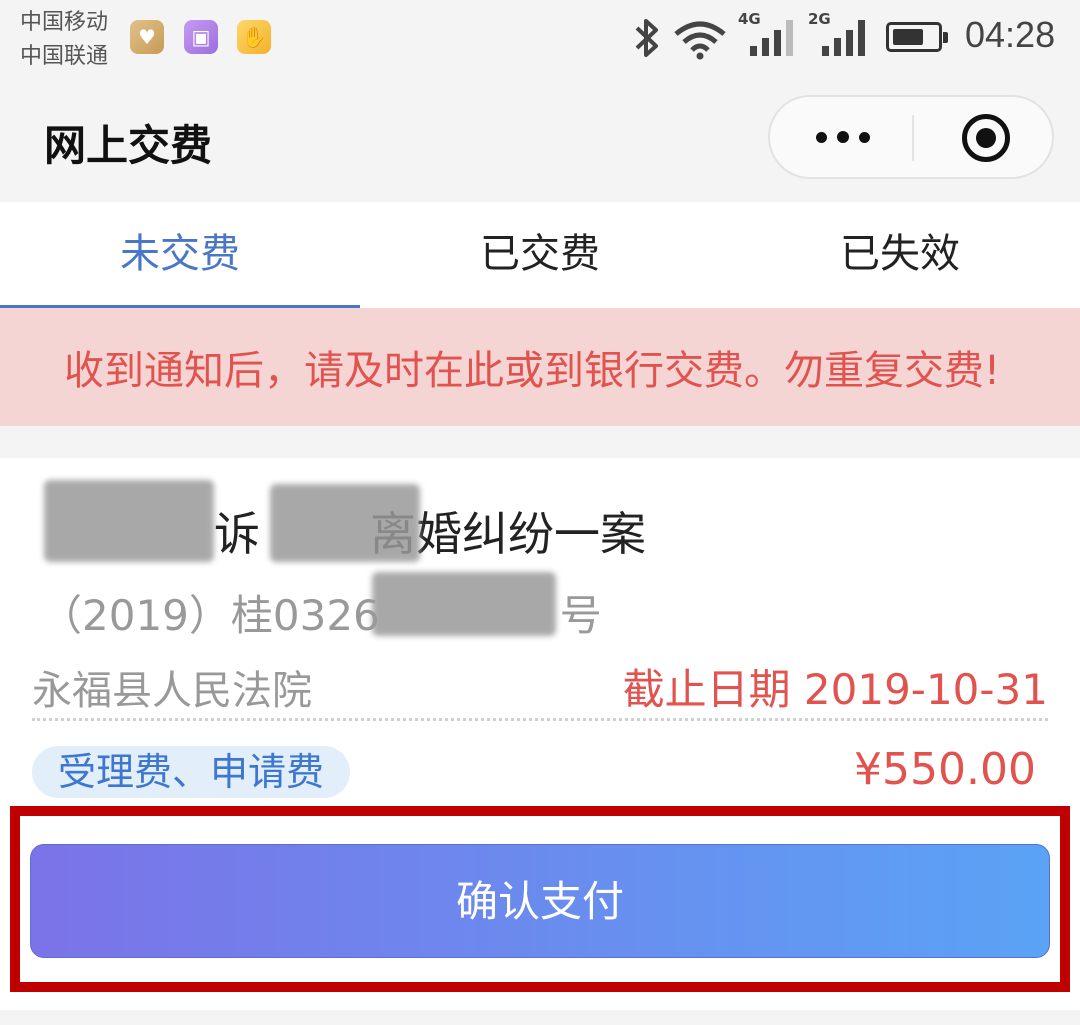 The image size is (1080, 1025). What do you see at coordinates (64, 22) in the screenshot?
I see `carrier-1: 中国移动` at bounding box center [64, 22].